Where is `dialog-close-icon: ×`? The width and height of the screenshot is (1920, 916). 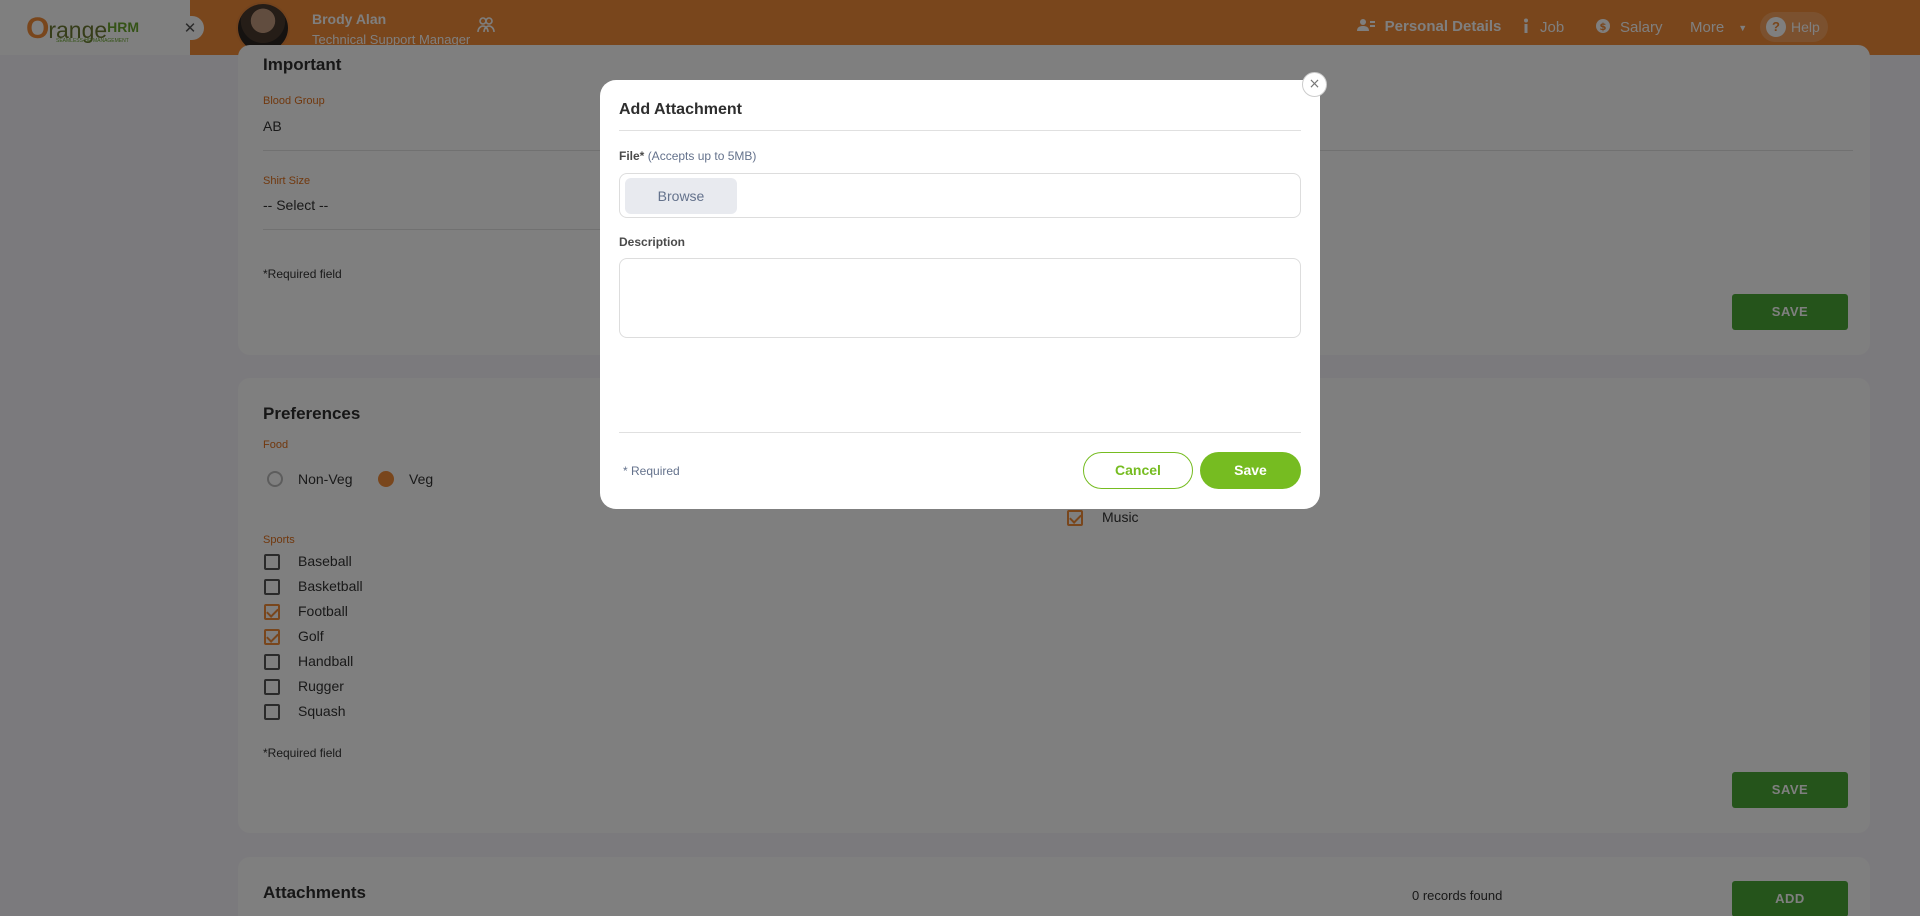
dialog-close-icon: × is located at coordinates (1314, 84).